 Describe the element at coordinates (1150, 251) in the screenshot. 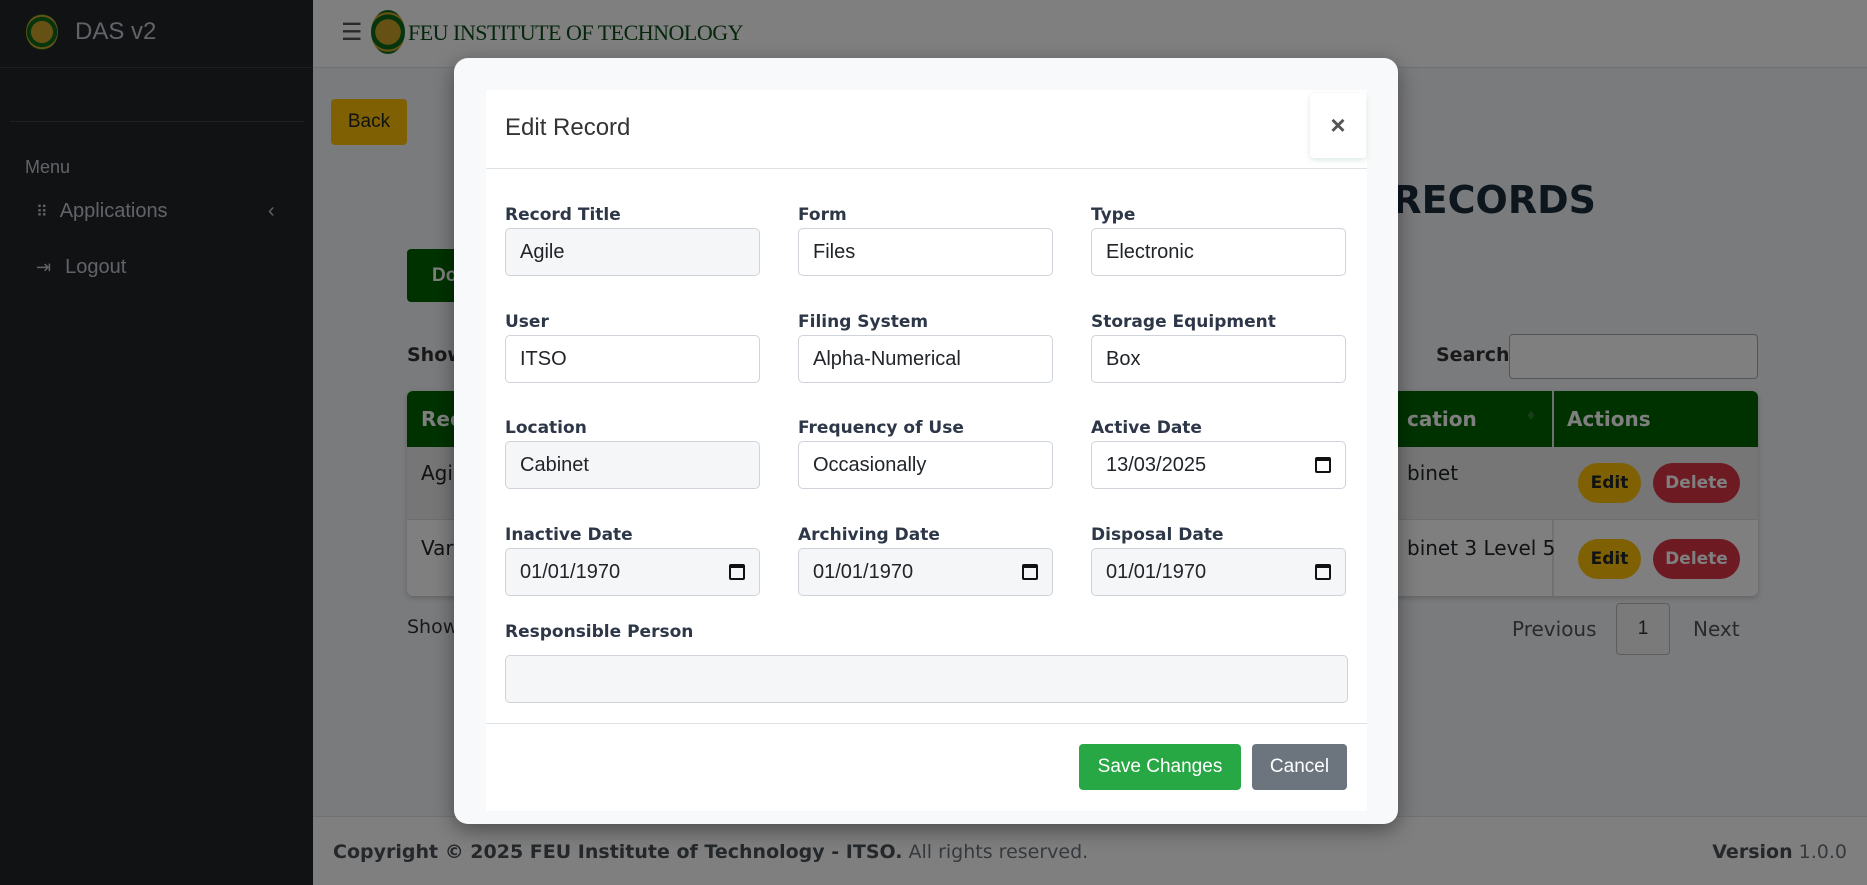

I see `field-value: Electronic` at that location.